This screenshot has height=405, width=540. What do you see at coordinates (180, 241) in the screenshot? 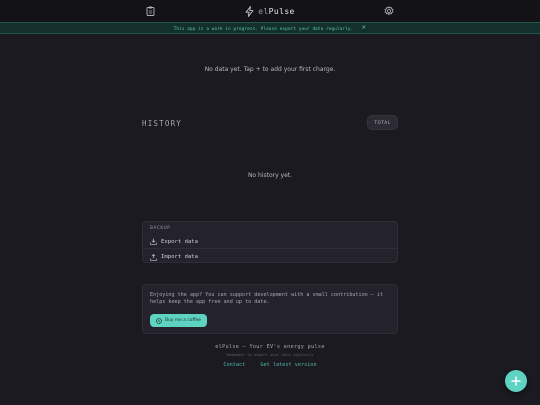
I see `export-data-label: Export data` at bounding box center [180, 241].